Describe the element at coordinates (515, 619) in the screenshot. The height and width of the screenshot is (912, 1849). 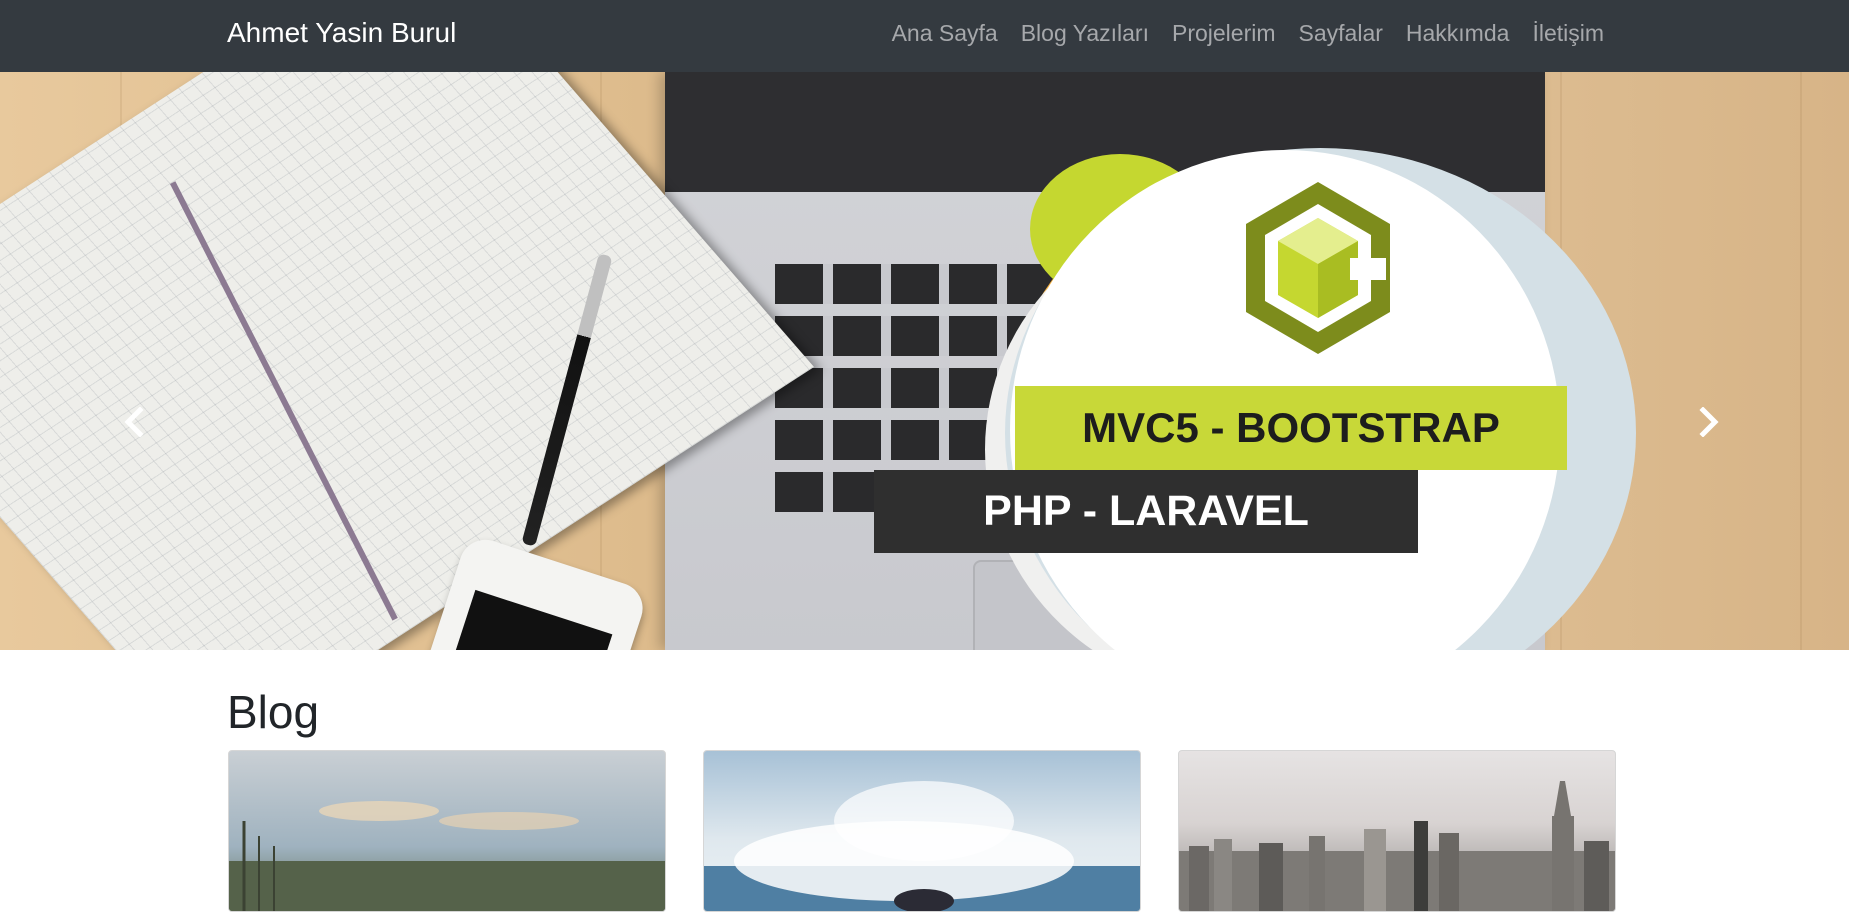
I see `phone-screen` at that location.